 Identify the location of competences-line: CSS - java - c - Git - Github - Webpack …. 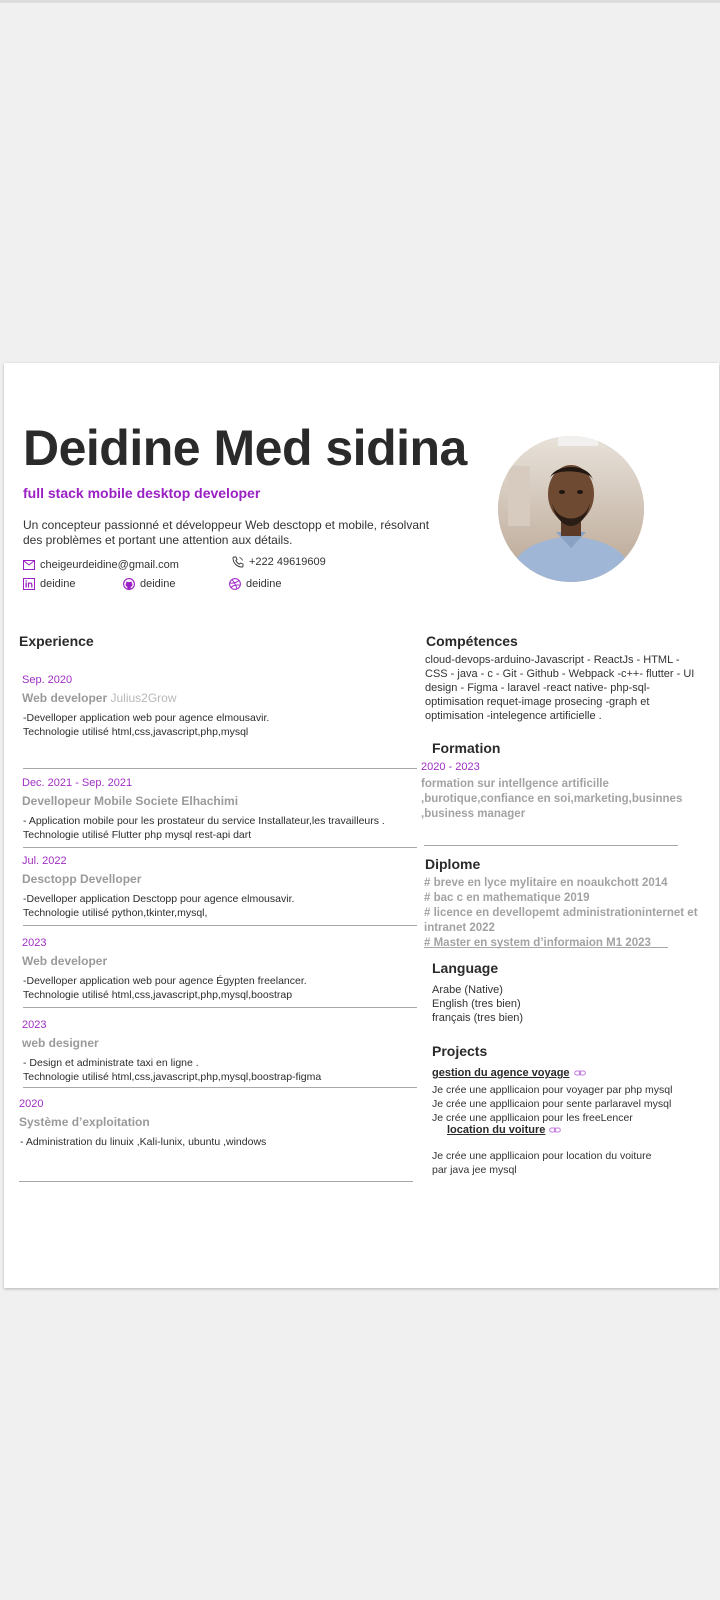
(560, 674).